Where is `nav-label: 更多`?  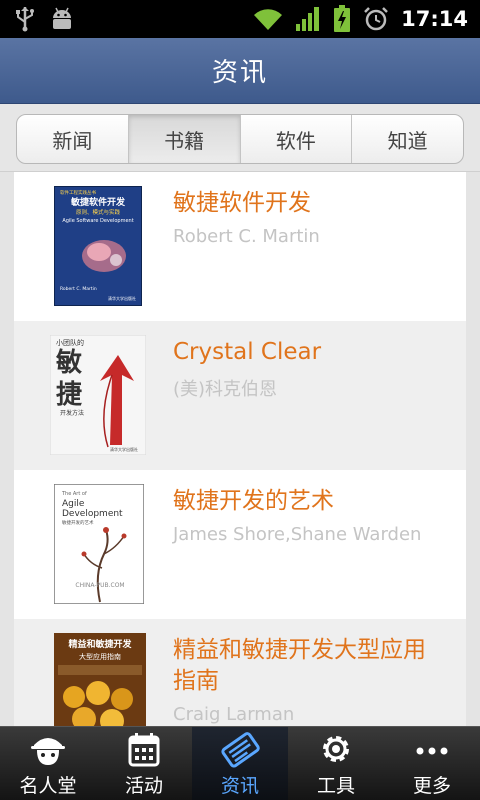
nav-label: 更多 is located at coordinates (431, 786).